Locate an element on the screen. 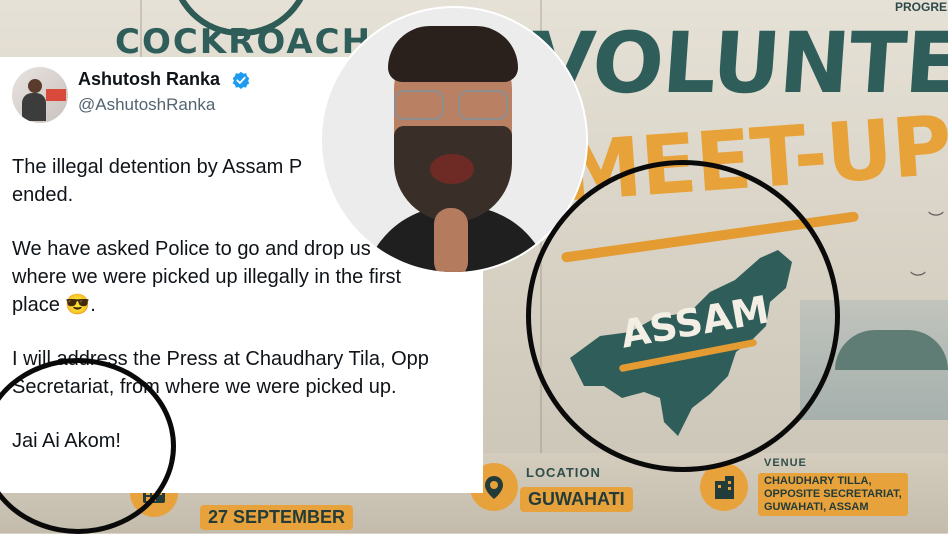  venue-title: VENUE is located at coordinates (785, 463).